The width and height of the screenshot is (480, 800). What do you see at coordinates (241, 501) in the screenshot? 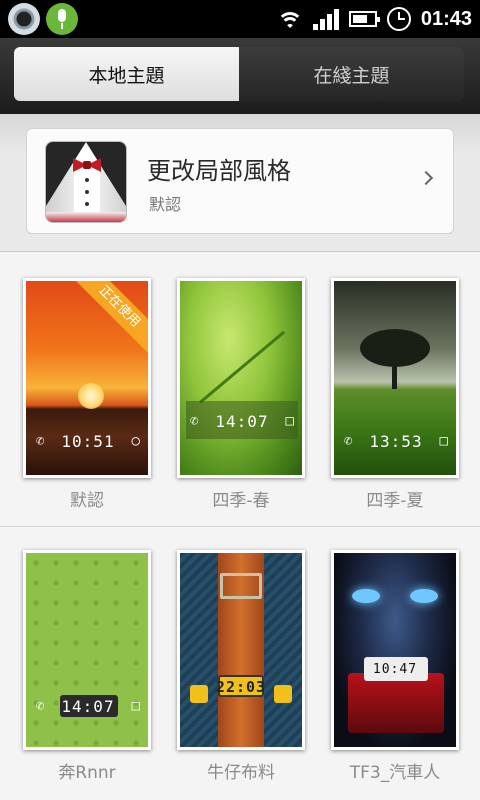
I see `theme-name: 四季-春` at bounding box center [241, 501].